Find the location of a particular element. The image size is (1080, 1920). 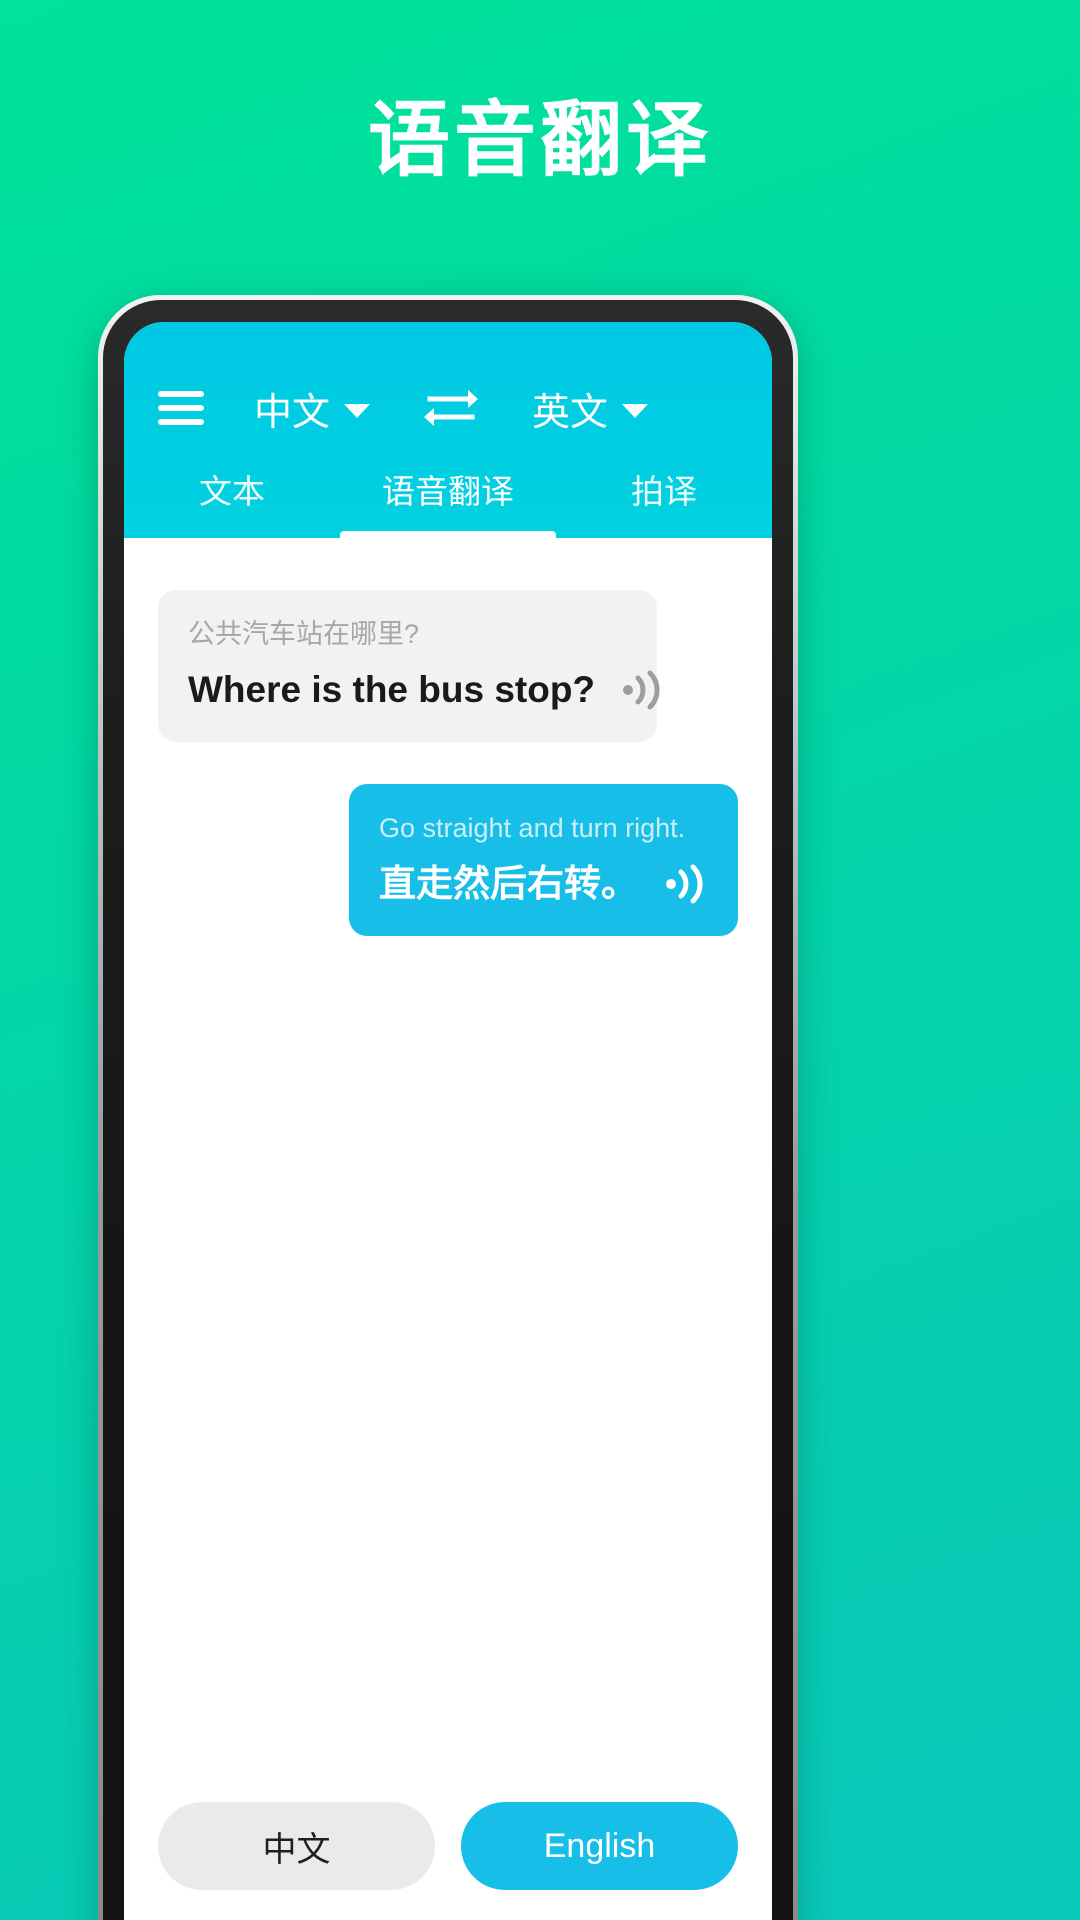

app-header: 中文 英文 文本 语音翻译 拍译 is located at coordinates (448, 430).